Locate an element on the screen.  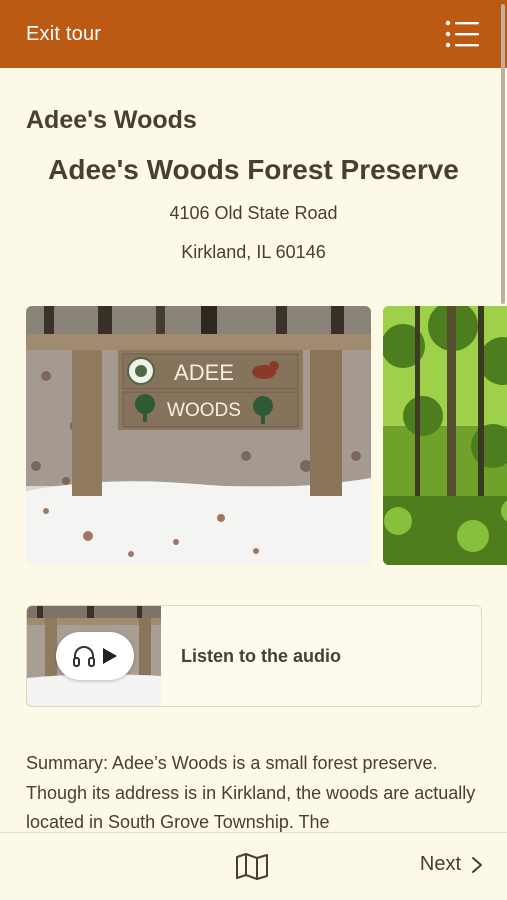
listen-audio-card: Listen to the audio is located at coordinates (254, 656).